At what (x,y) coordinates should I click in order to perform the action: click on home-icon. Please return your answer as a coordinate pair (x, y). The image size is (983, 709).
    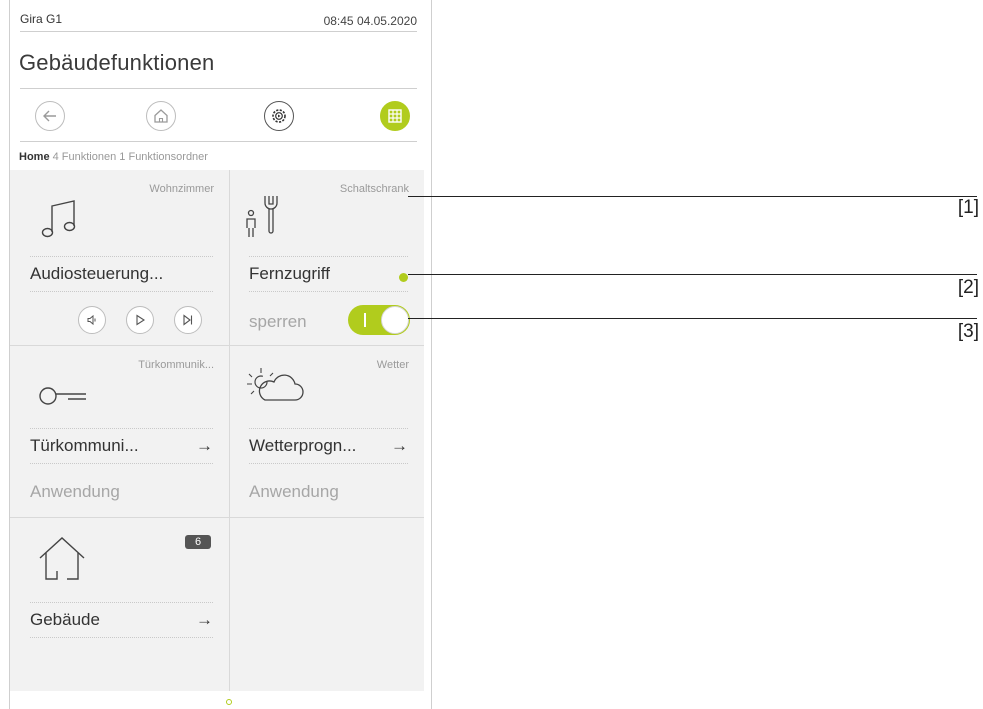
    Looking at the image, I should click on (161, 116).